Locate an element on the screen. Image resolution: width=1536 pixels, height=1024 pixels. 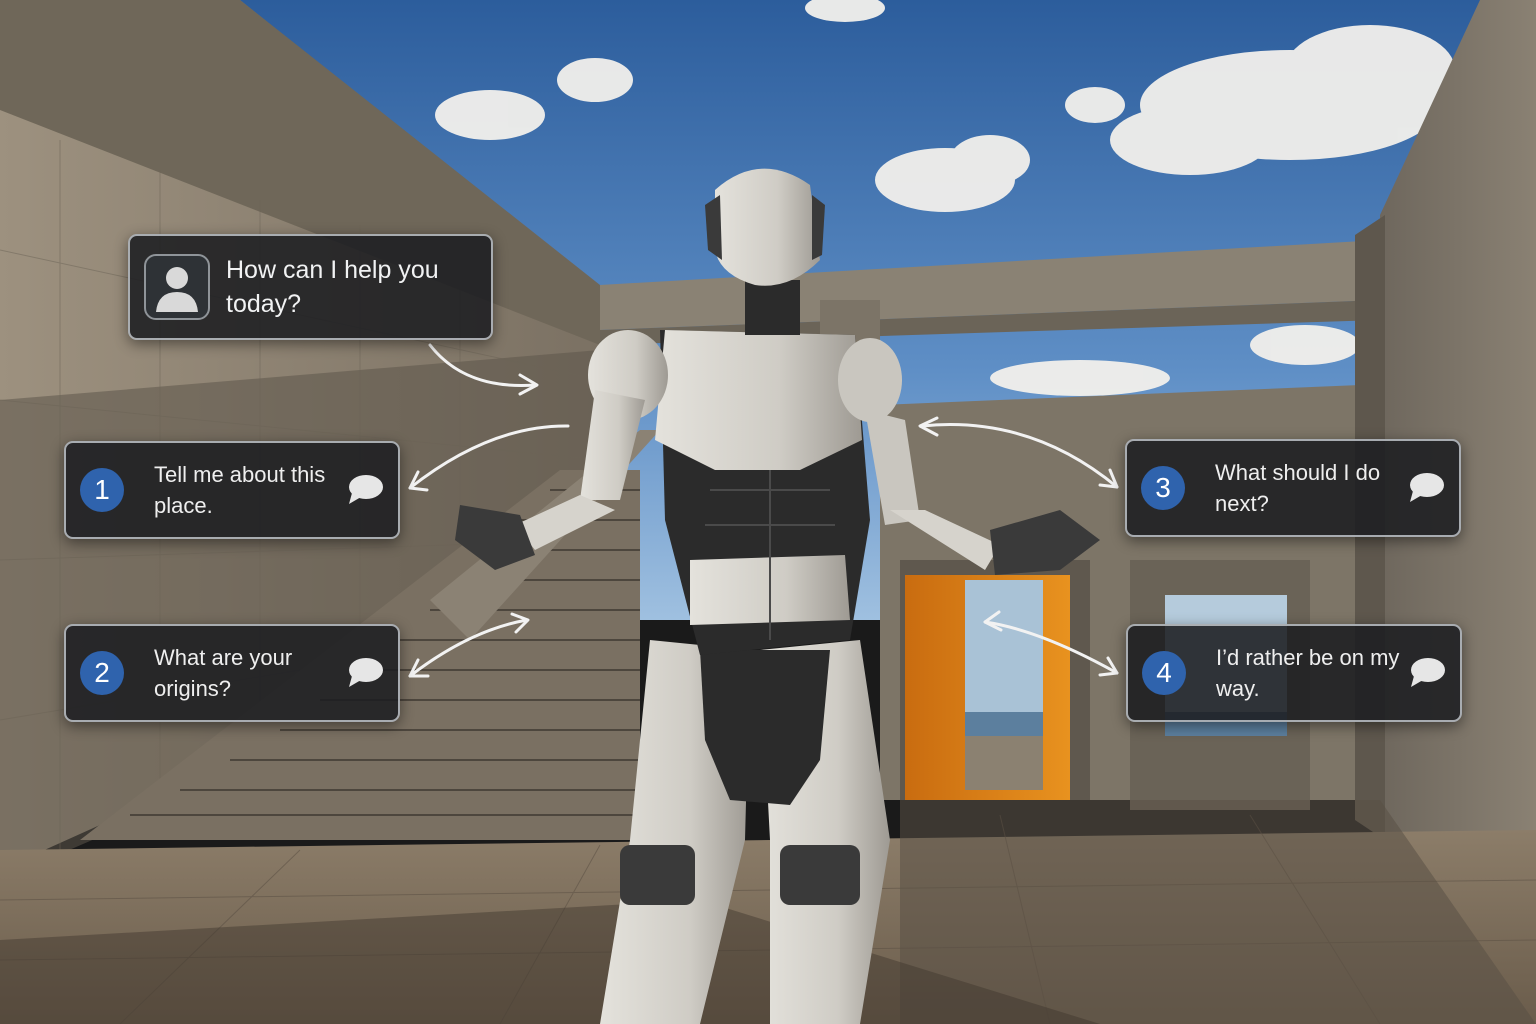
dialogue-choice-2: 2 What are your origins? is located at coordinates (232, 673).